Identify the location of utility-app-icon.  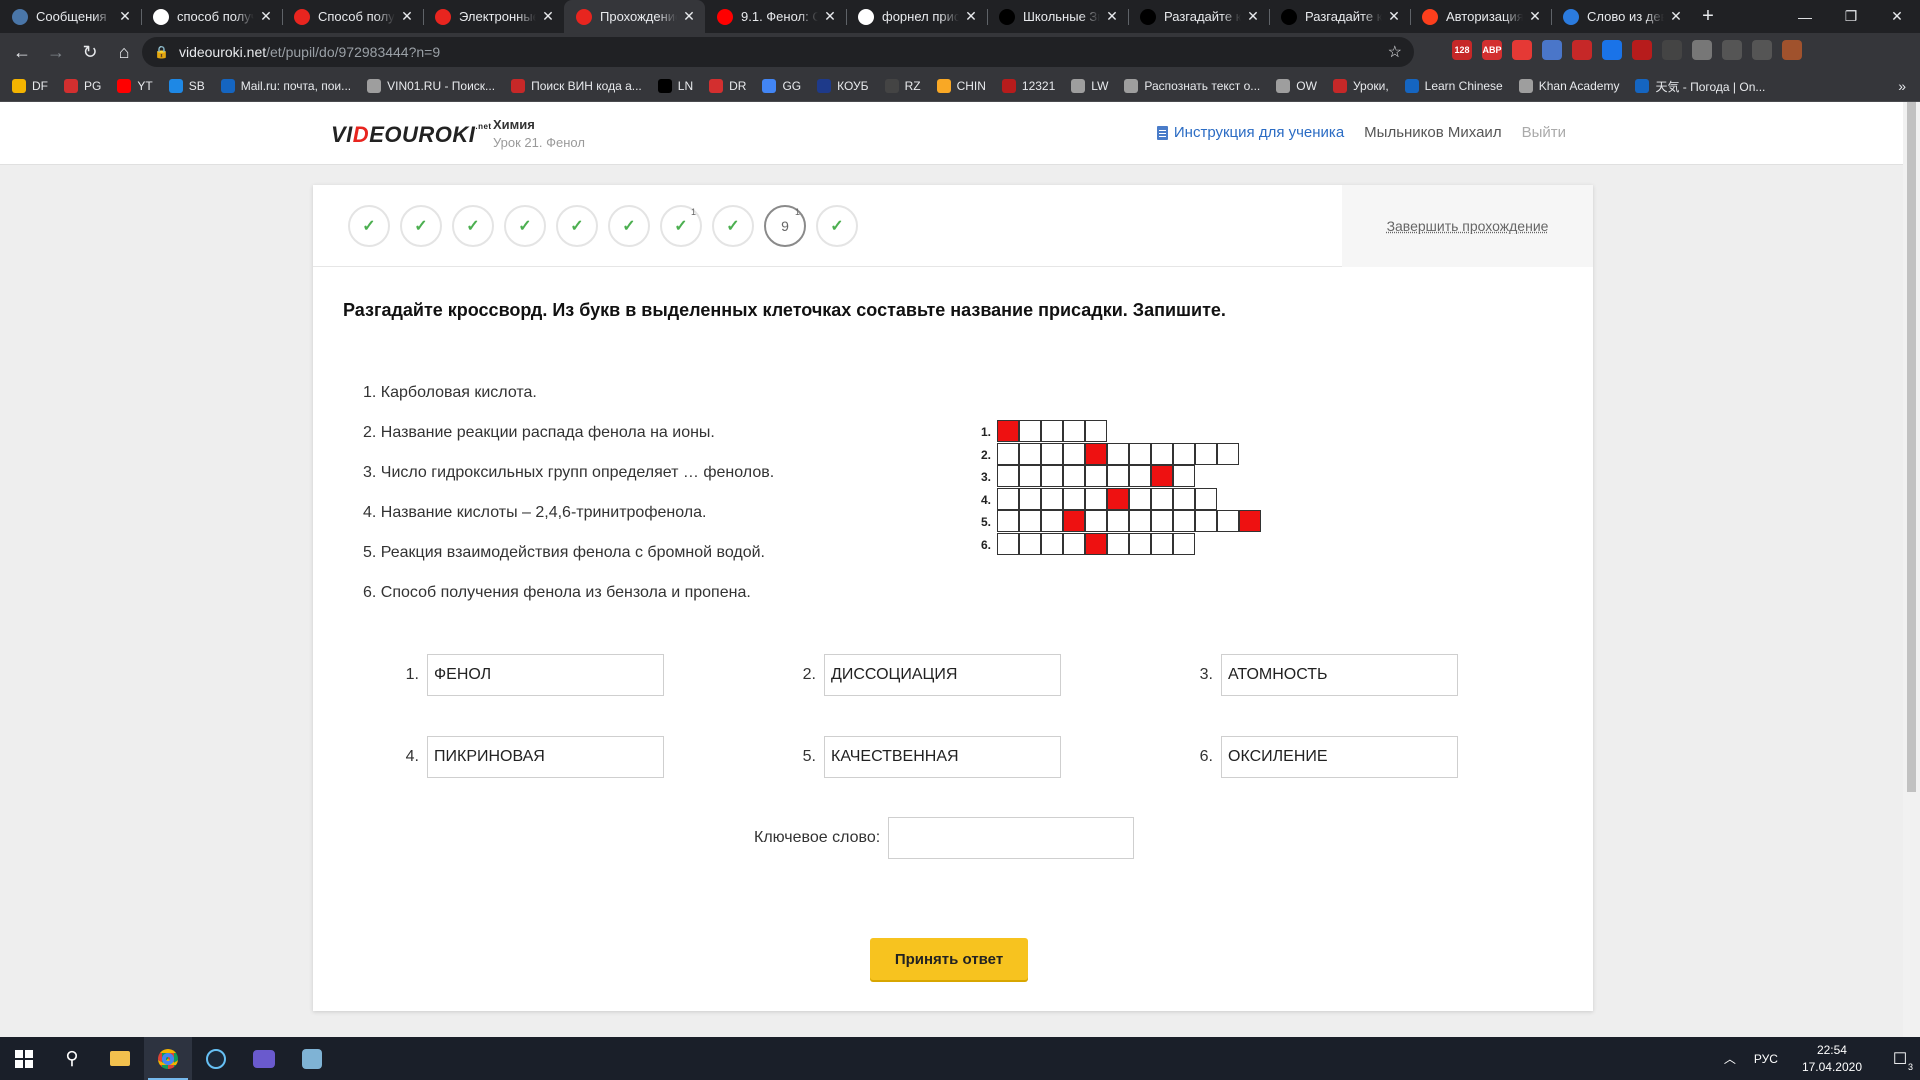
(312, 1058).